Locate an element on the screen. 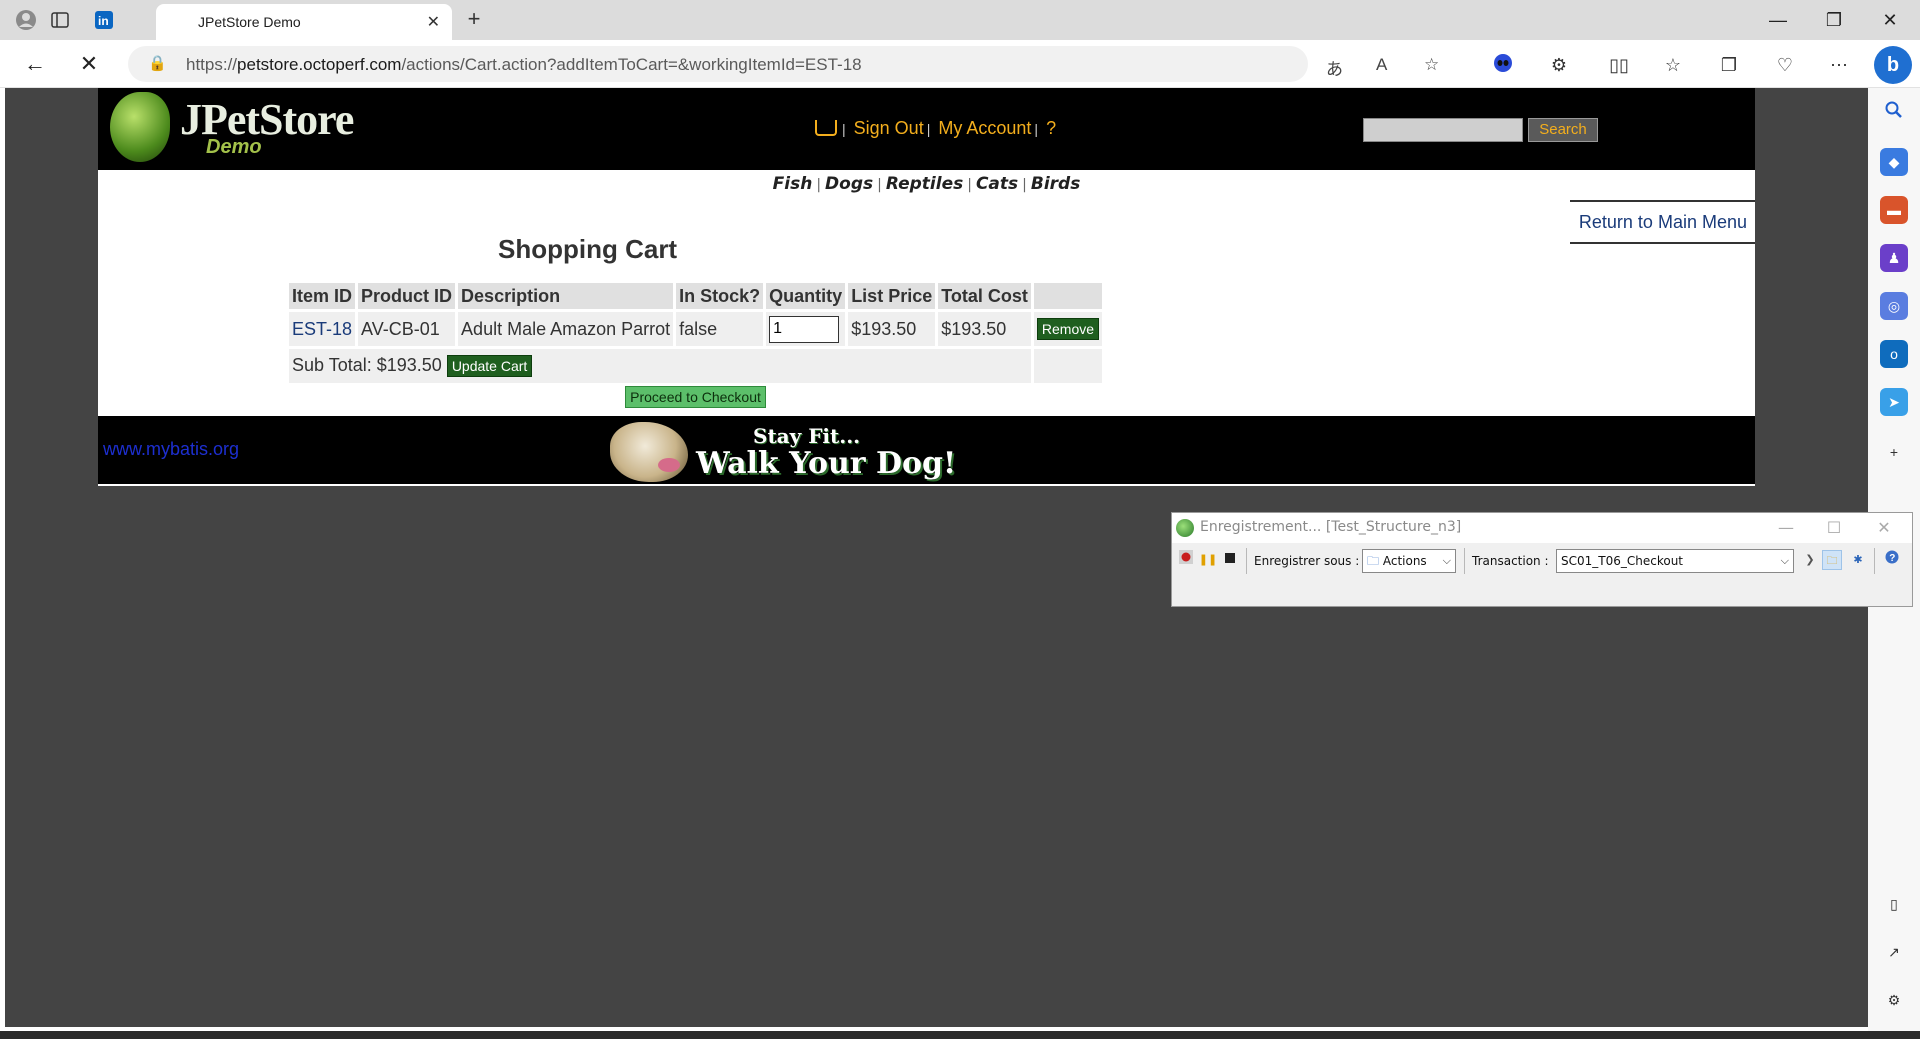 This screenshot has width=1920, height=1039. chevron-down-icon: ⌵ is located at coordinates (1446, 560).